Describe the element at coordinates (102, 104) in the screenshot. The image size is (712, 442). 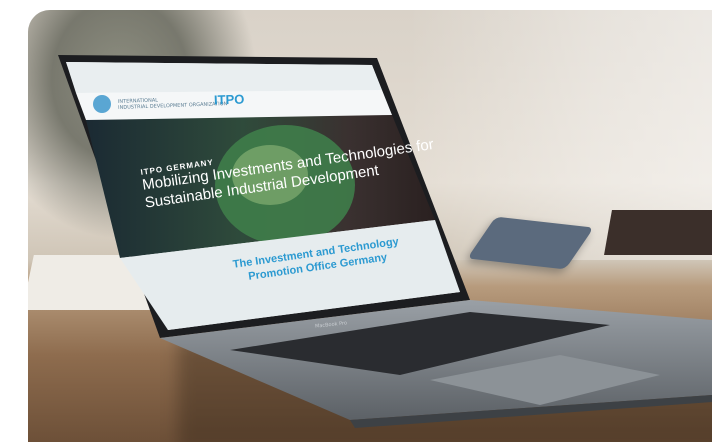
I see `unido-logo-icon` at that location.